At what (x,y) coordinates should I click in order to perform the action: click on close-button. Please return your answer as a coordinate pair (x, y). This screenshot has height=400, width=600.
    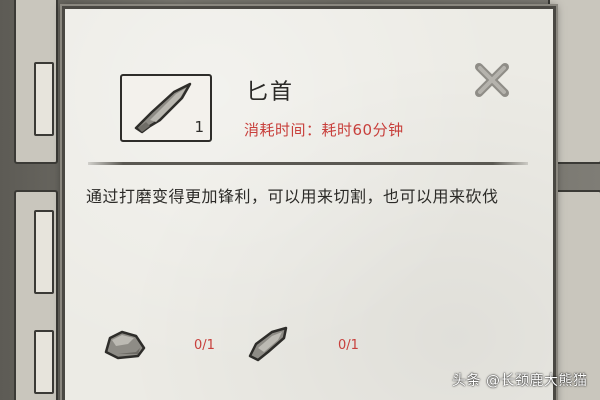
    Looking at the image, I should click on (492, 80).